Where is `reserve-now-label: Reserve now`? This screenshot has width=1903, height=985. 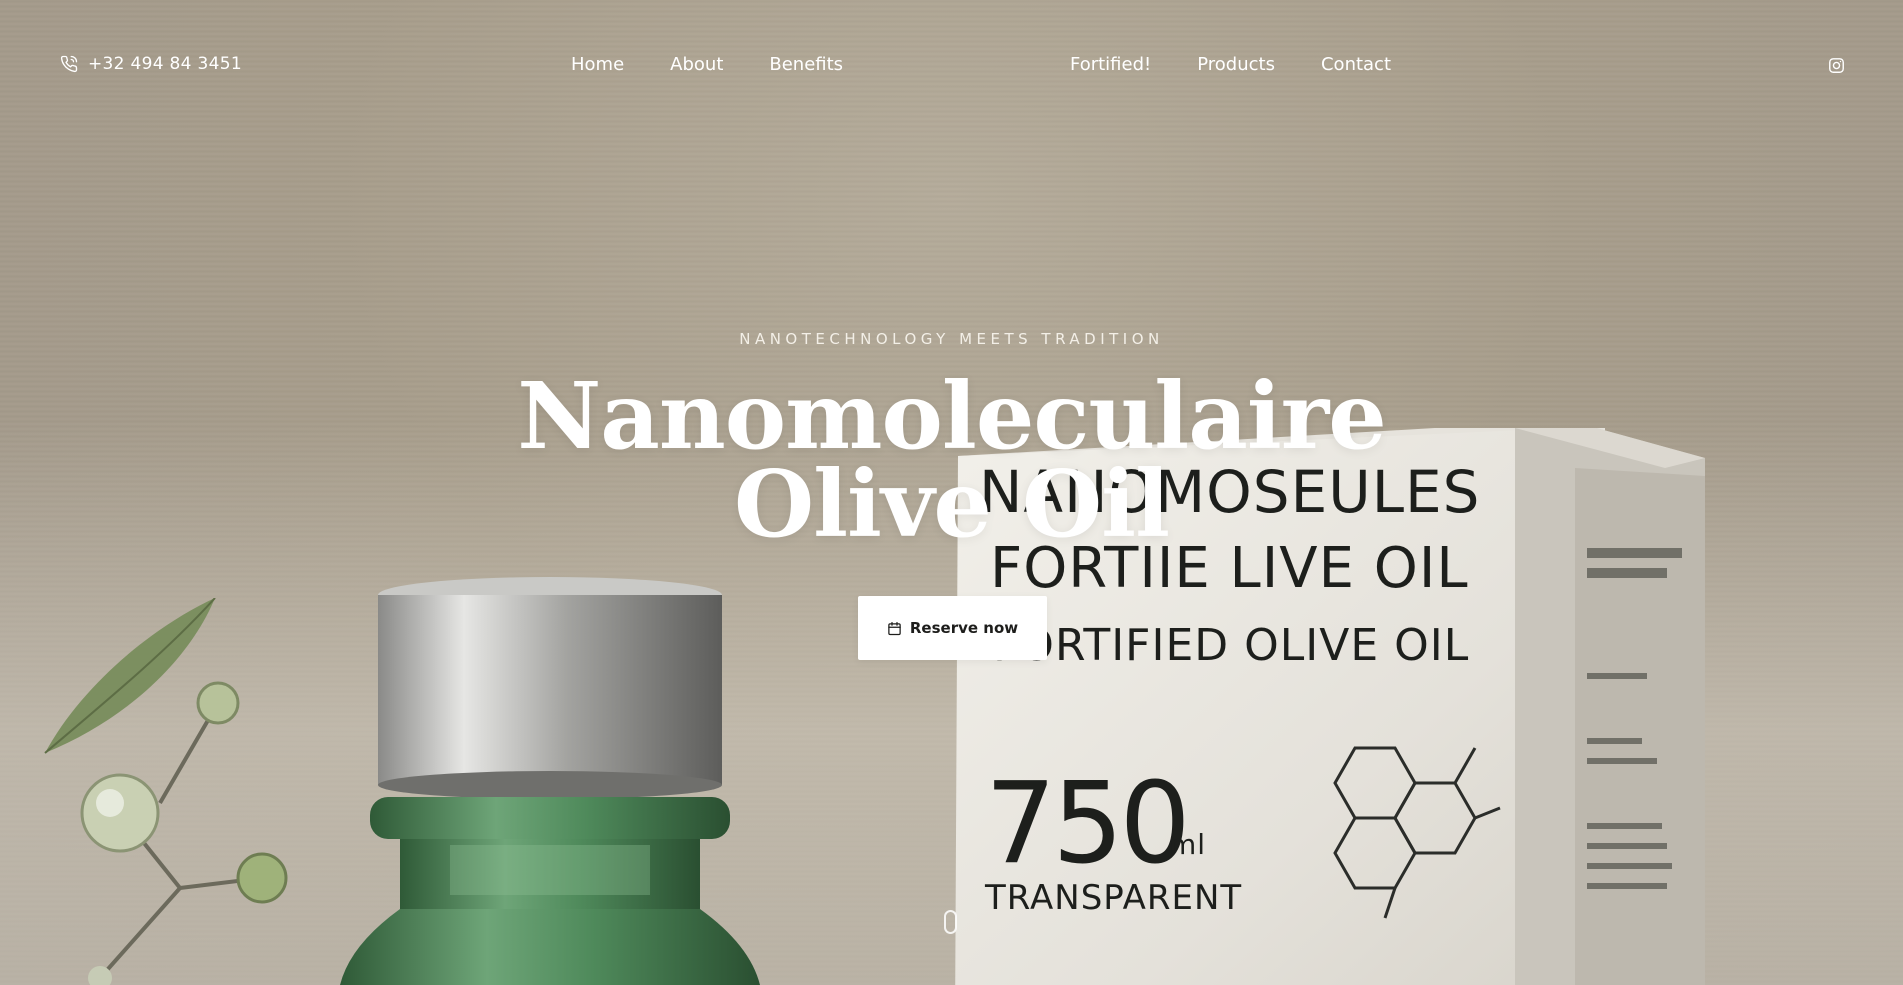
reserve-now-label: Reserve now is located at coordinates (964, 628).